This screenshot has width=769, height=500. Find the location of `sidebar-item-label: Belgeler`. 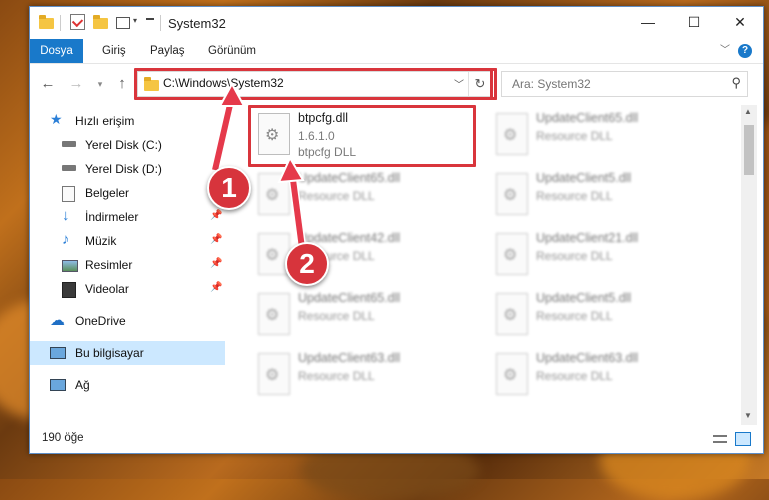

sidebar-item-label: Belgeler is located at coordinates (107, 193).